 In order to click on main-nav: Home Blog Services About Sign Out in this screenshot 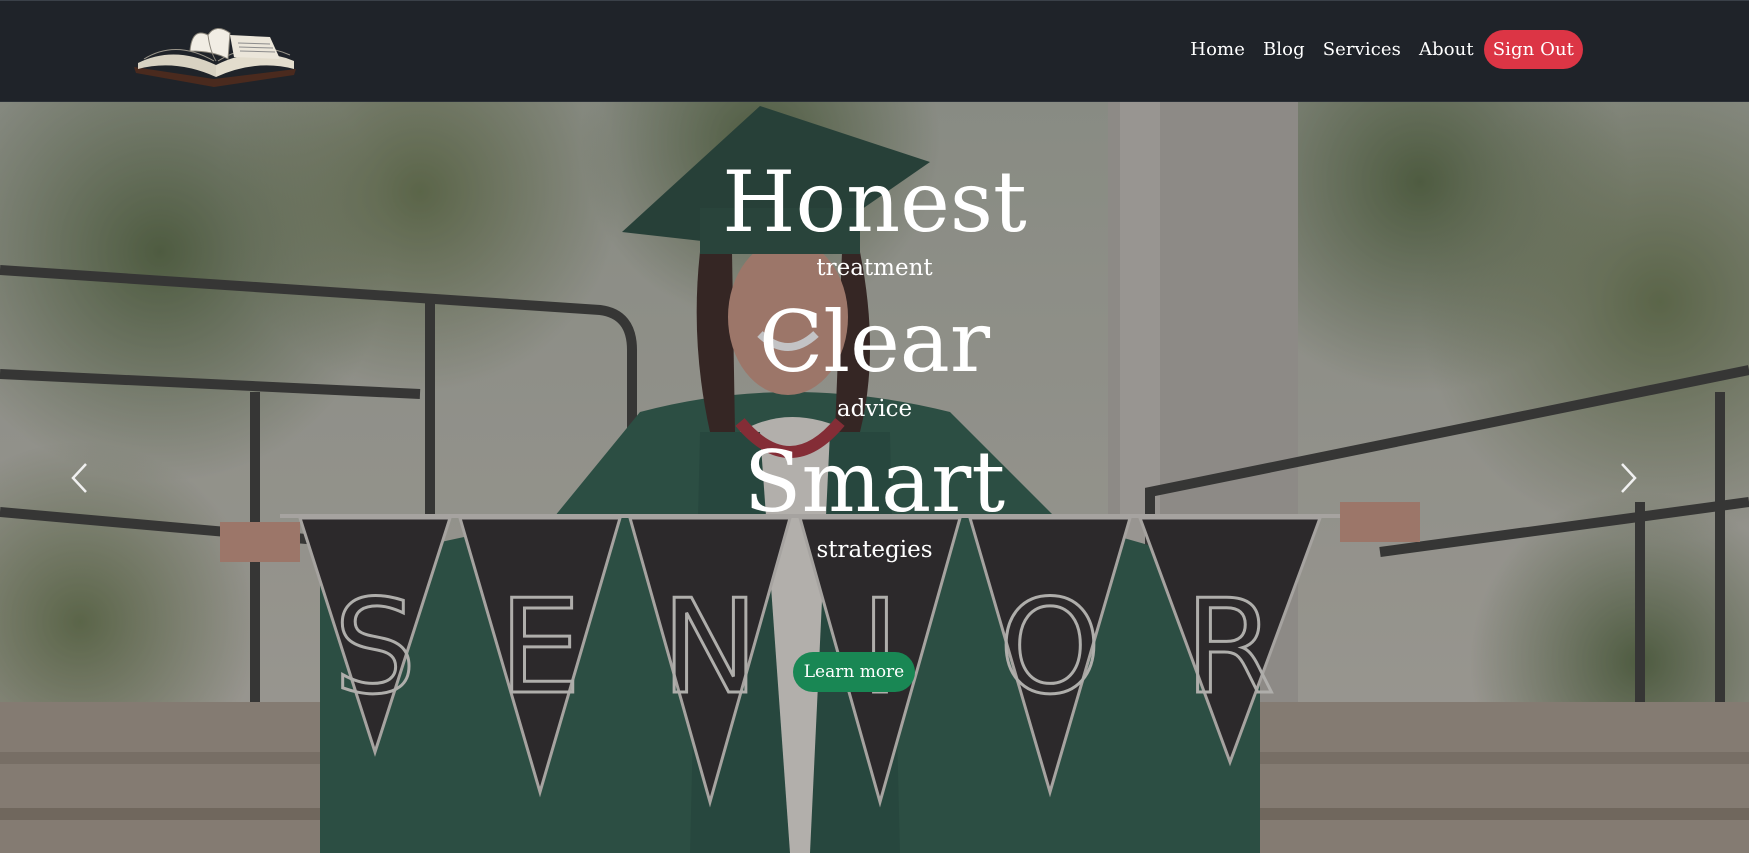, I will do `click(1377, 49)`.